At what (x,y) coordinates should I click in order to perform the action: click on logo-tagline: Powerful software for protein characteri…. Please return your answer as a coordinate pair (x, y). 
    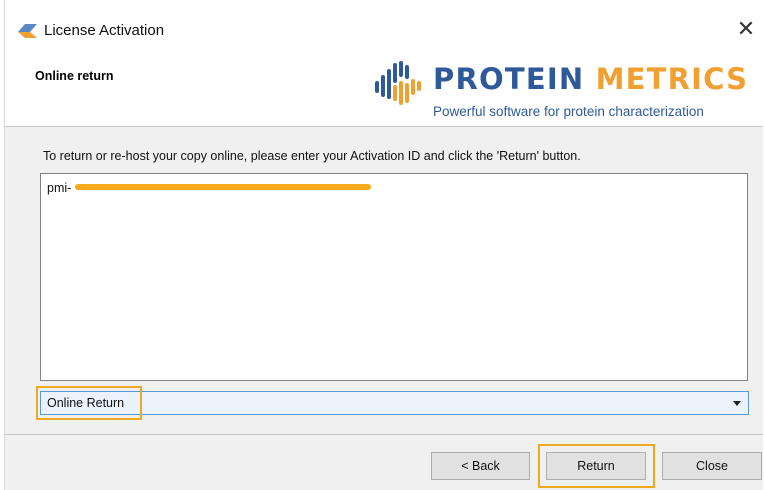
    Looking at the image, I should click on (568, 111).